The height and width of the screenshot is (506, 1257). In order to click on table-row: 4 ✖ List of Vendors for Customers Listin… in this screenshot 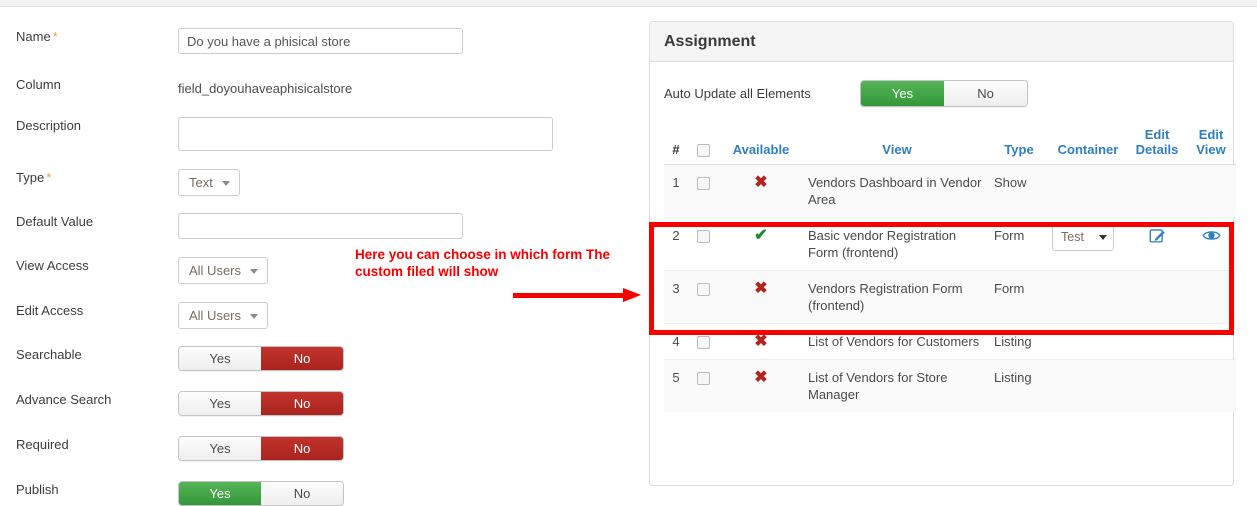, I will do `click(950, 341)`.